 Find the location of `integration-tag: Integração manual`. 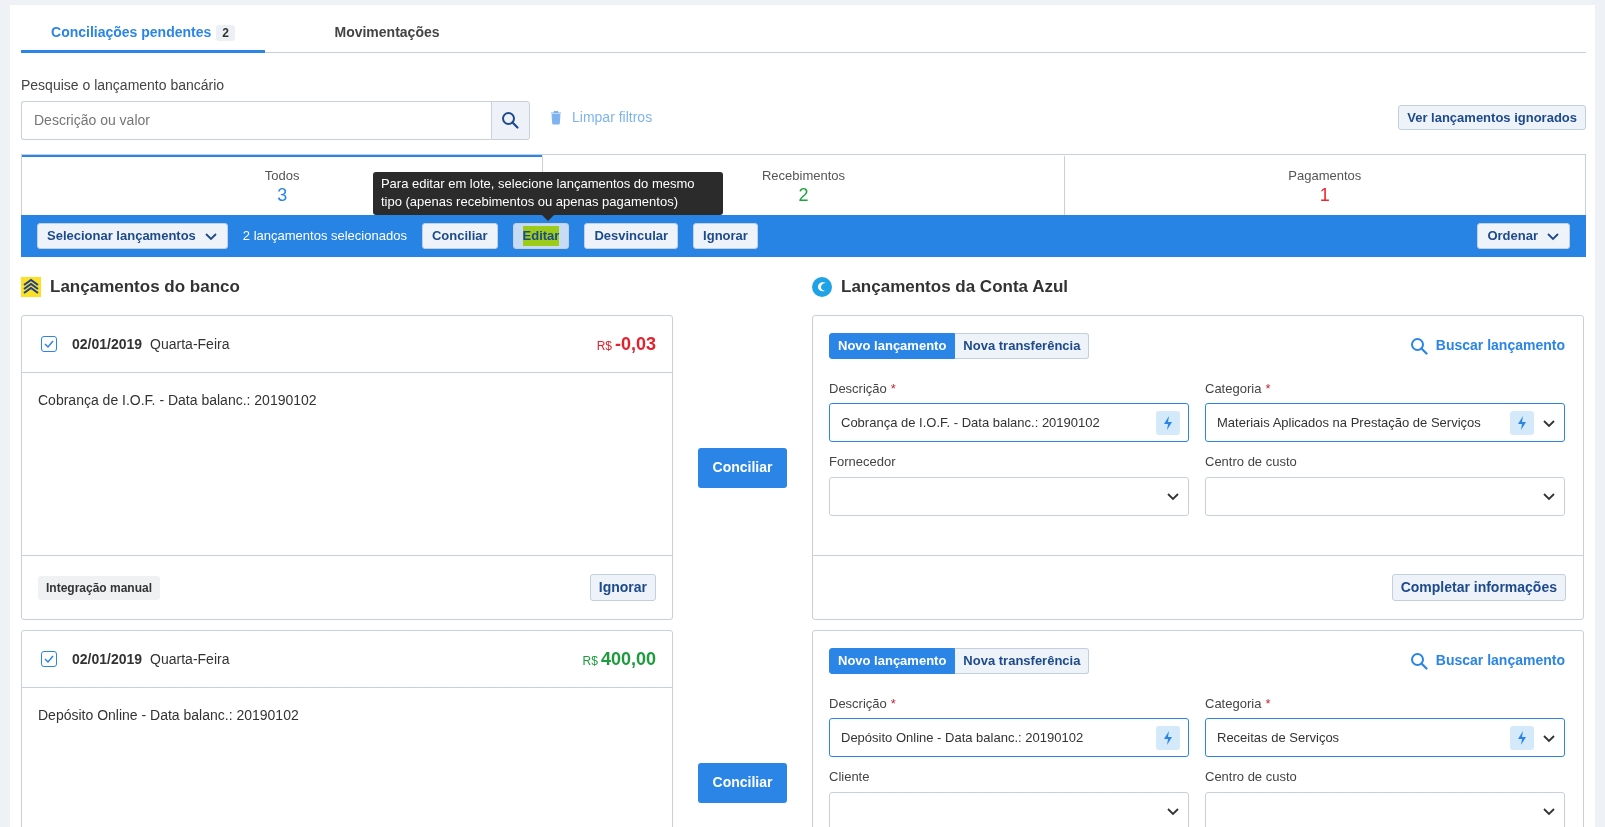

integration-tag: Integração manual is located at coordinates (99, 587).